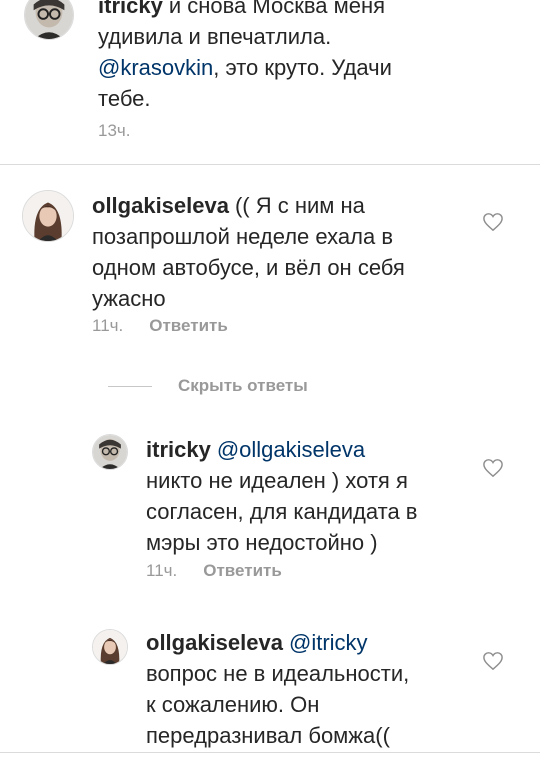 The image size is (540, 763). Describe the element at coordinates (328, 642) in the screenshot. I see `mention-link: @itricky` at that location.